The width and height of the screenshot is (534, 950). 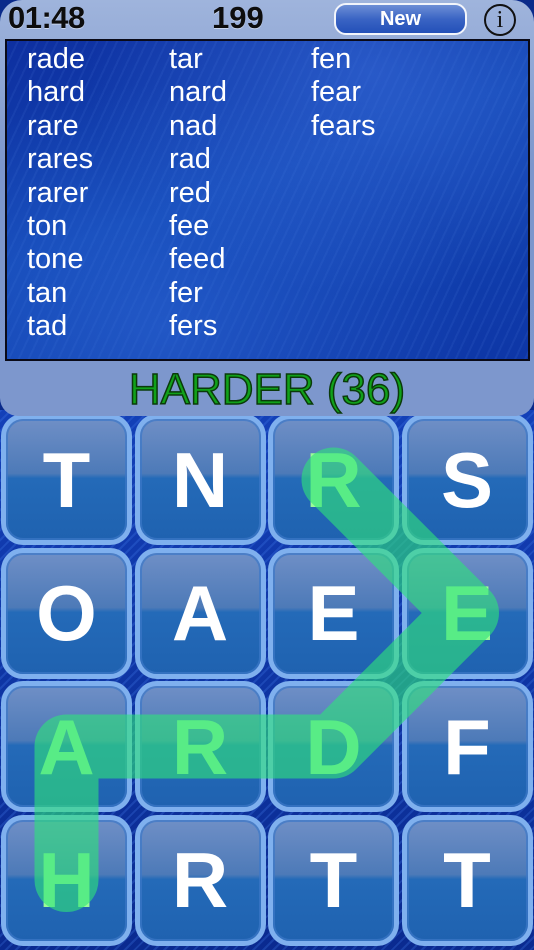 I want to click on tile-letter: O, so click(x=66, y=613).